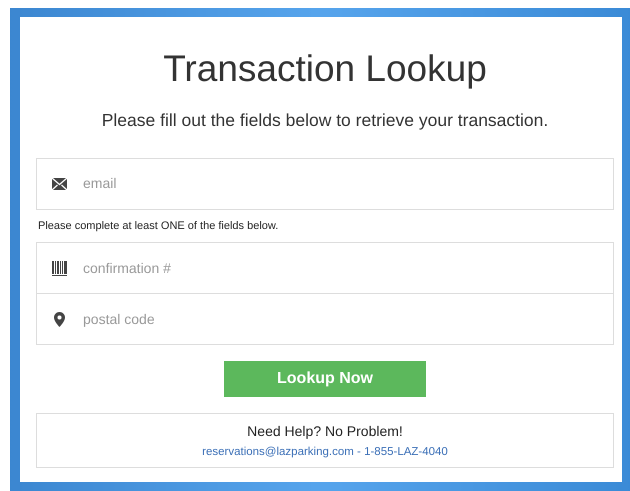  I want to click on page-title: Transaction Lookup, so click(325, 69).